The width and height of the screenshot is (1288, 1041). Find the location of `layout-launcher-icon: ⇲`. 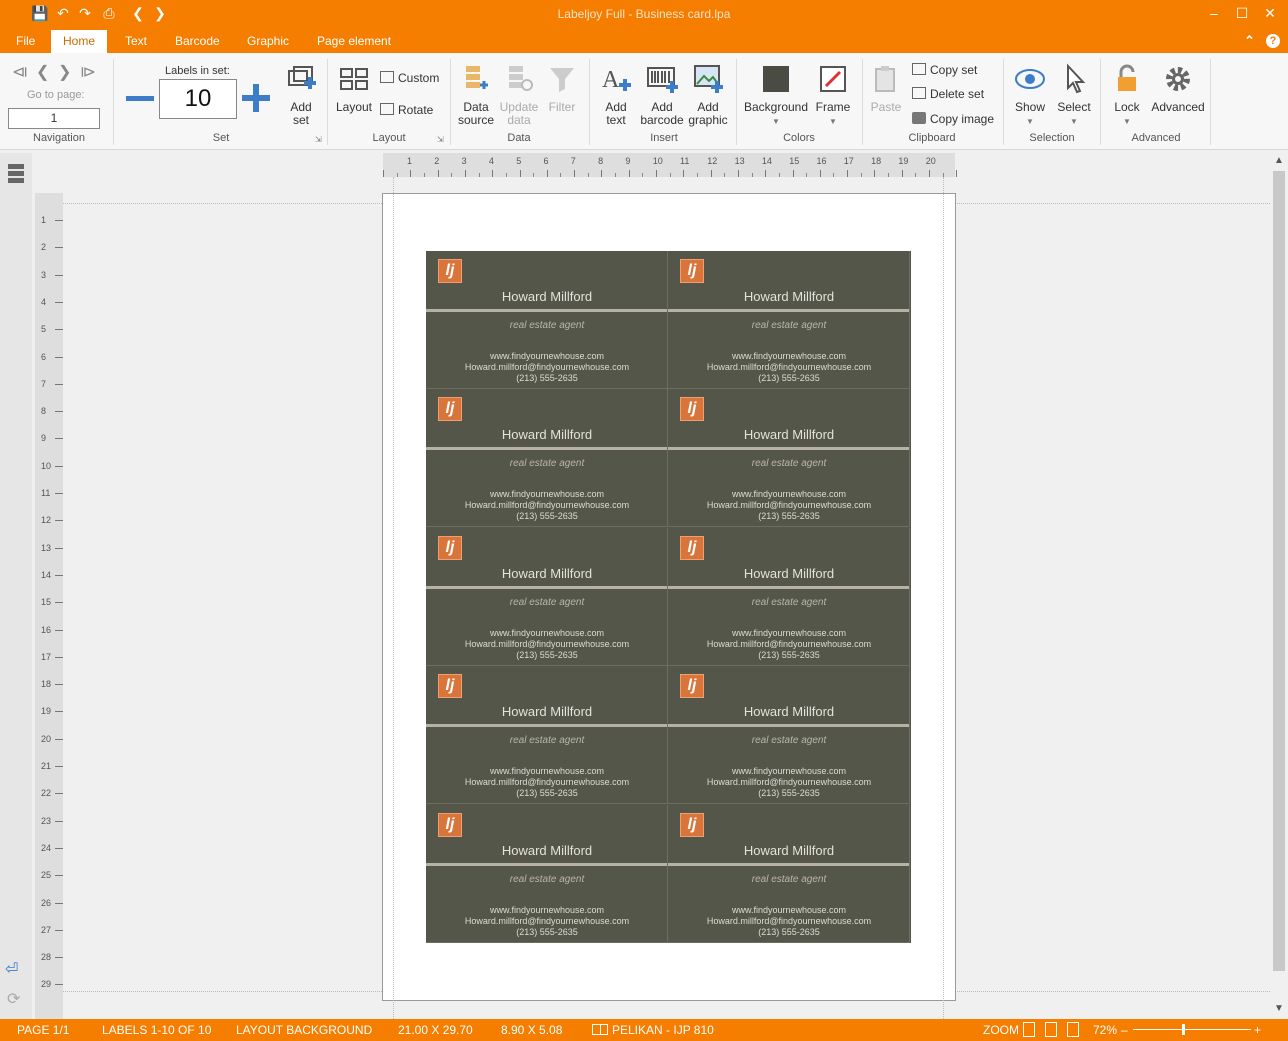

layout-launcher-icon: ⇲ is located at coordinates (440, 139).